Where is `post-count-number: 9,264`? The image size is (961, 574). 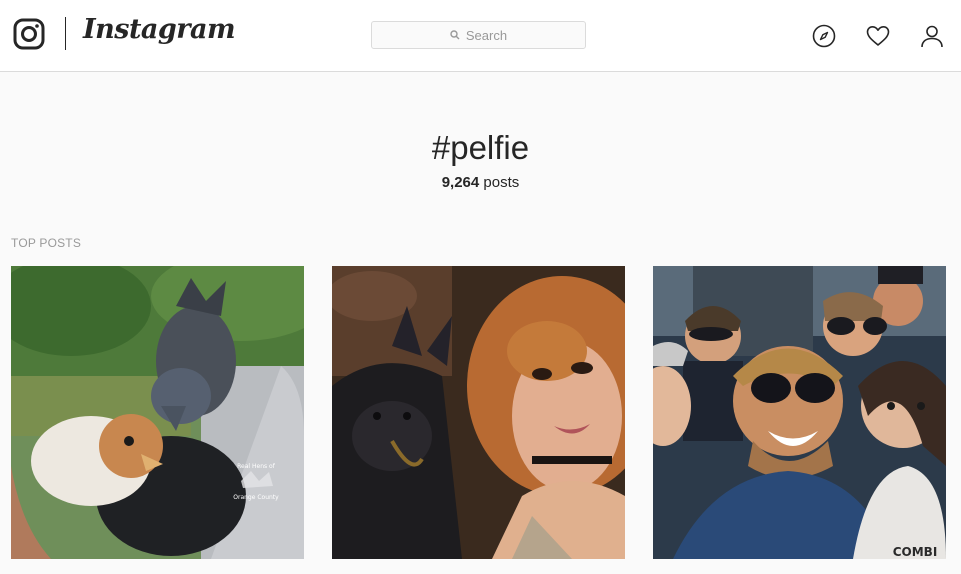
post-count-number: 9,264 is located at coordinates (460, 182).